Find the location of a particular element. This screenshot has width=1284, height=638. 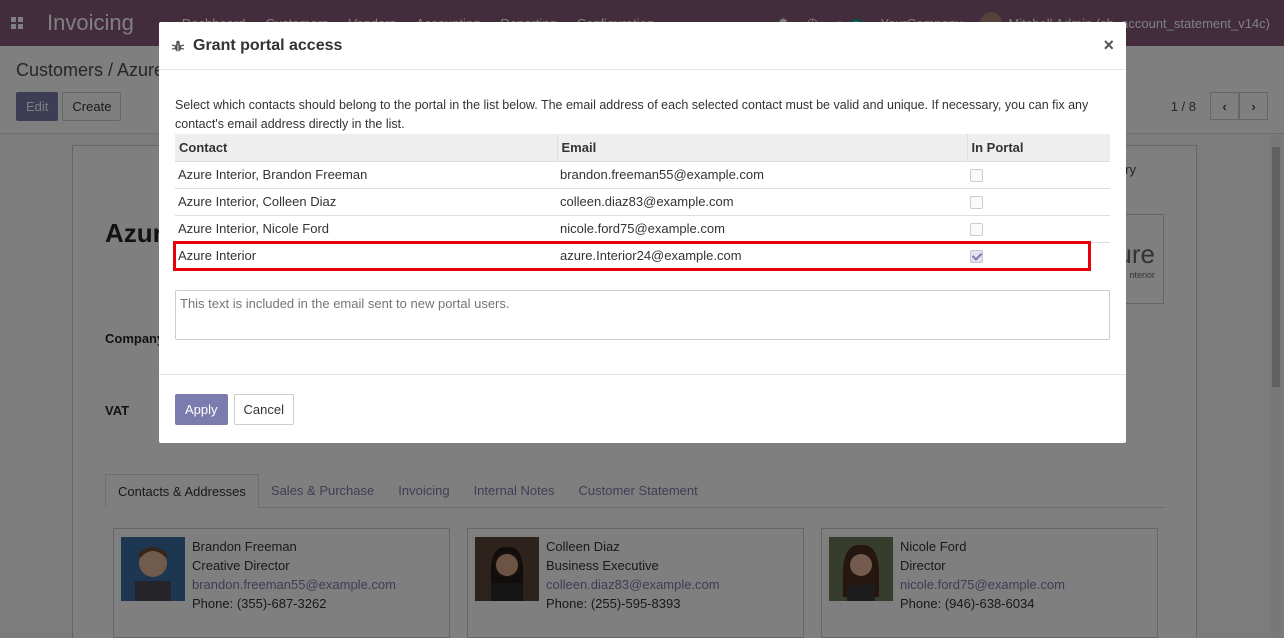

row-email: colleen.diaz83@example.com is located at coordinates (762, 201).